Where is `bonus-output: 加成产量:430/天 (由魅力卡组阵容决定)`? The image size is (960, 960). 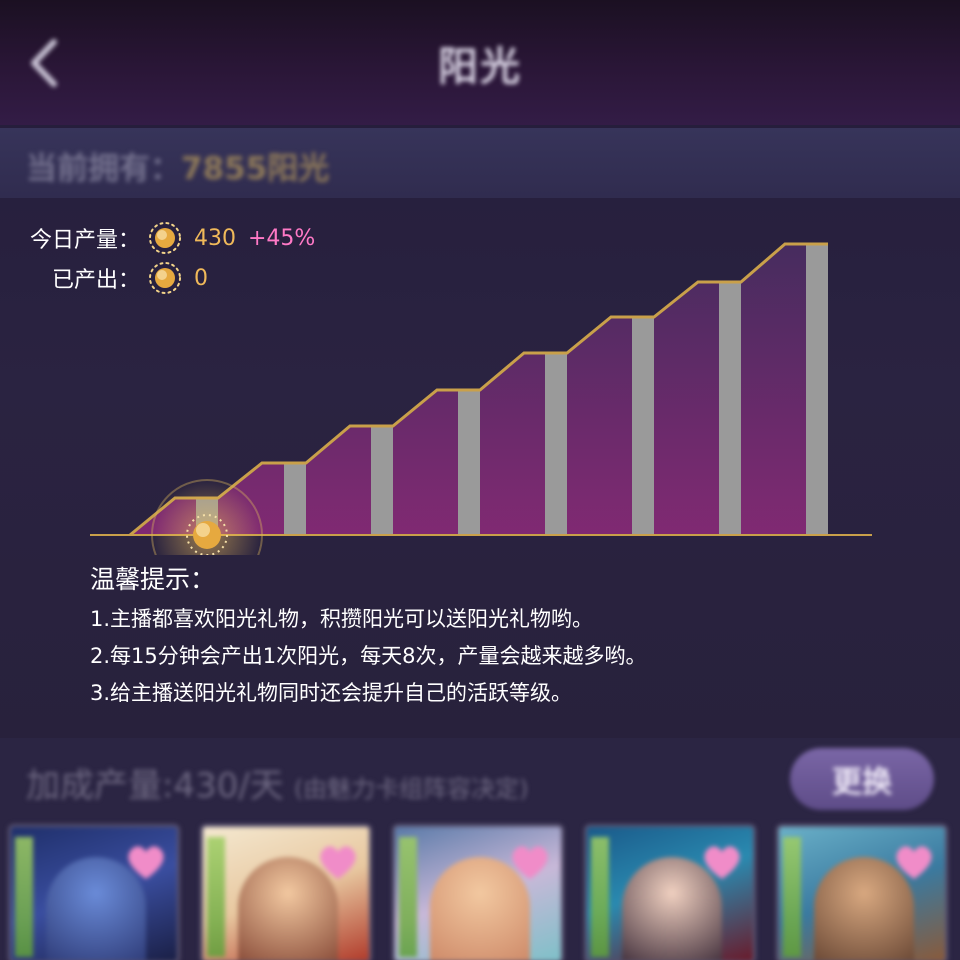 bonus-output: 加成产量:430/天 (由魅力卡组阵容决定) is located at coordinates (277, 782).